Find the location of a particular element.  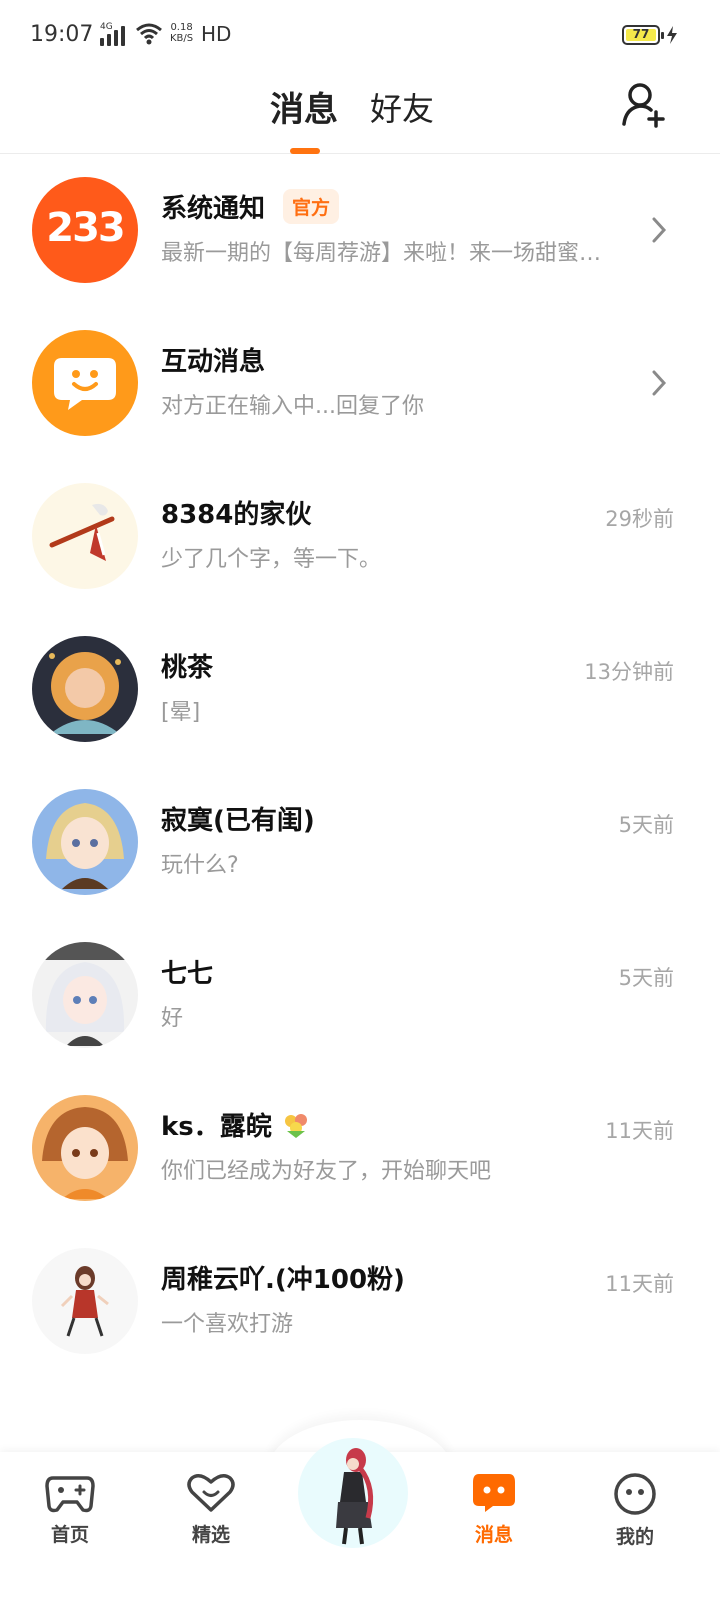

heart-icon is located at coordinates (211, 1493).